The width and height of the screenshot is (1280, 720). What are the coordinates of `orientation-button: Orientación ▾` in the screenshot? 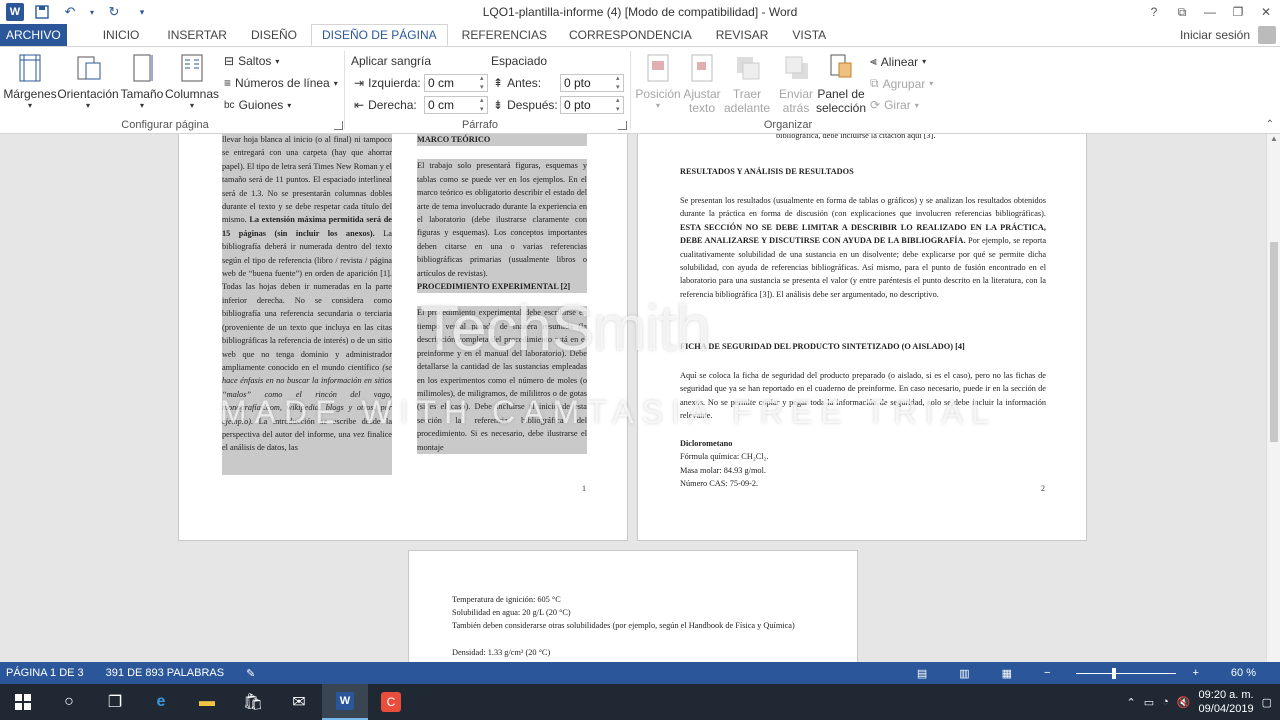 It's located at (88, 81).